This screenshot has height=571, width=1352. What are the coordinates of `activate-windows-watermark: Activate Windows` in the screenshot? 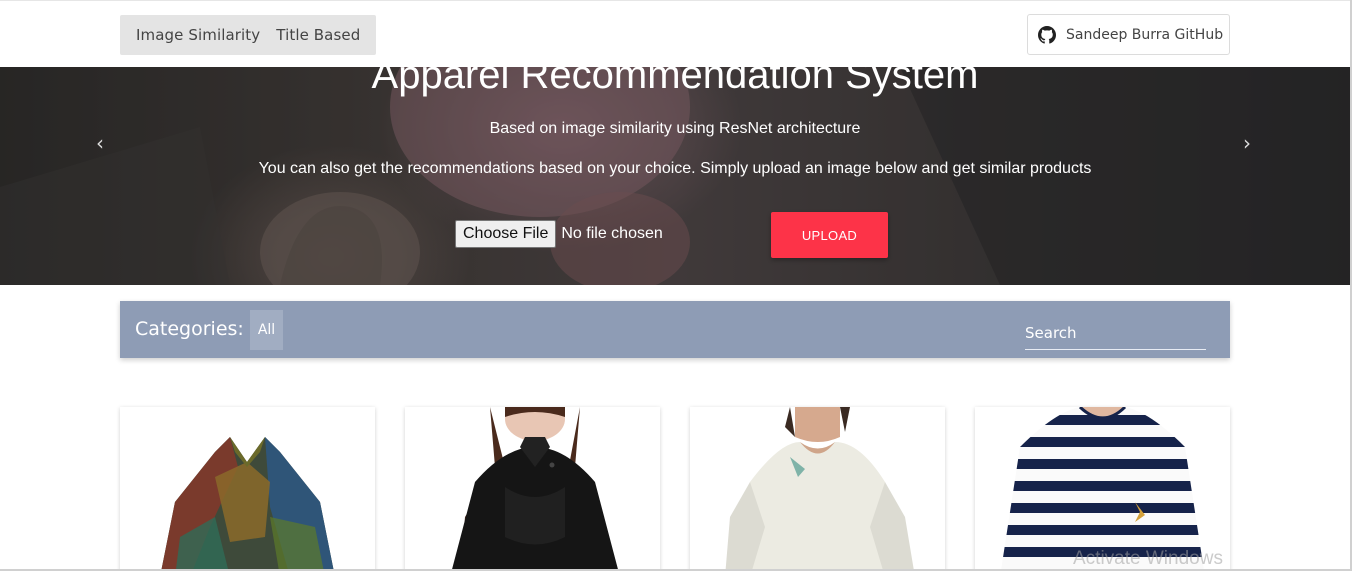 It's located at (1148, 558).